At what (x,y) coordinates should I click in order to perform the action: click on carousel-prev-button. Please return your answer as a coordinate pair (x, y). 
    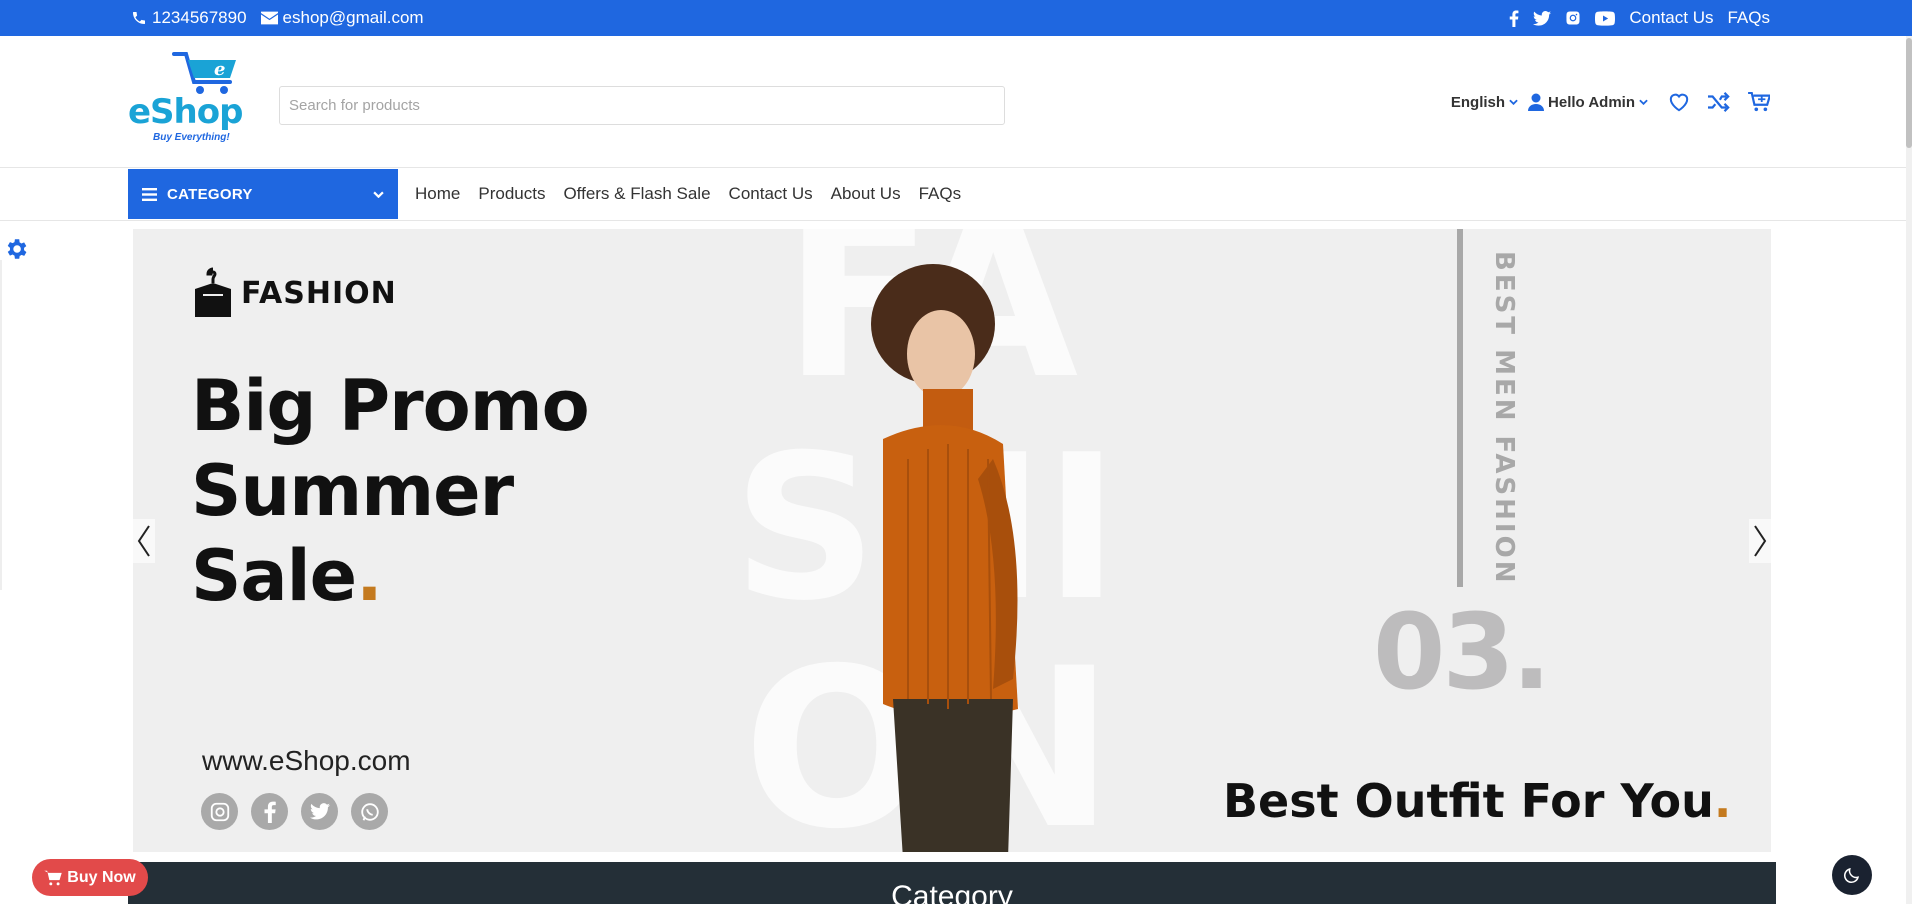
    Looking at the image, I should click on (144, 541).